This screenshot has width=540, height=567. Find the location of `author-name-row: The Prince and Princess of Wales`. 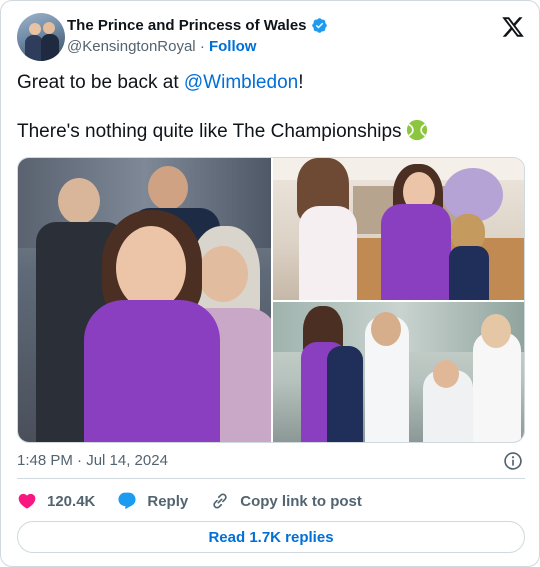

author-name-row: The Prince and Princess of Wales is located at coordinates (197, 25).